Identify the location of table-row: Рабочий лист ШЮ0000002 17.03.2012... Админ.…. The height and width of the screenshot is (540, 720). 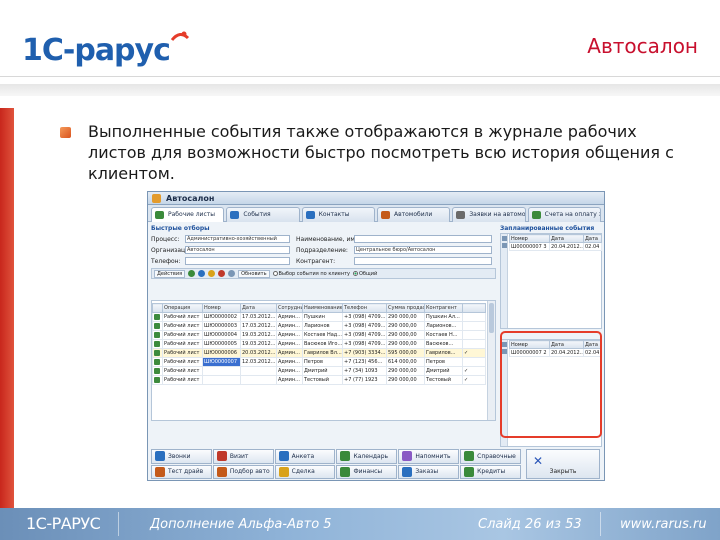
(319, 317).